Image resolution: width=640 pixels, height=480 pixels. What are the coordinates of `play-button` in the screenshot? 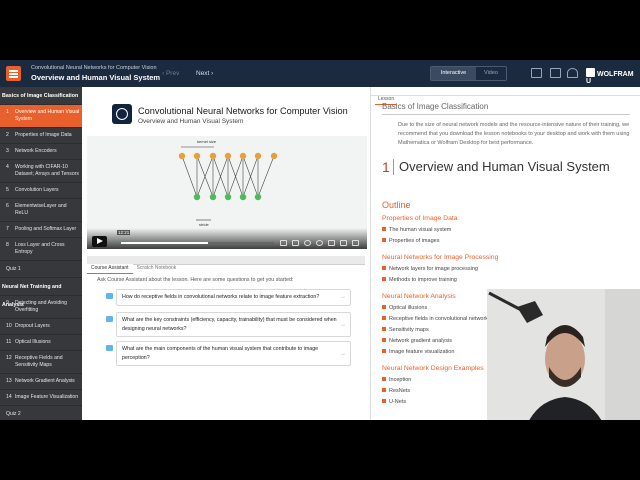 It's located at (99, 241).